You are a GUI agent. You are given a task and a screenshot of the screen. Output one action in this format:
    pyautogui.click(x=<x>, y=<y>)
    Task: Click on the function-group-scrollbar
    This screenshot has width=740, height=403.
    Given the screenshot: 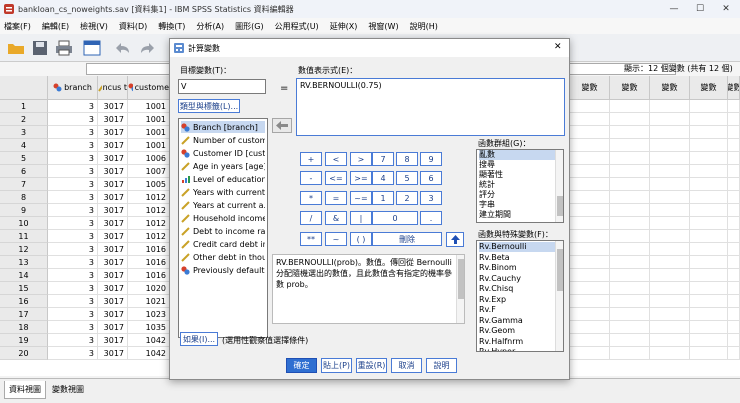 What is the action you would take?
    pyautogui.click(x=559, y=186)
    